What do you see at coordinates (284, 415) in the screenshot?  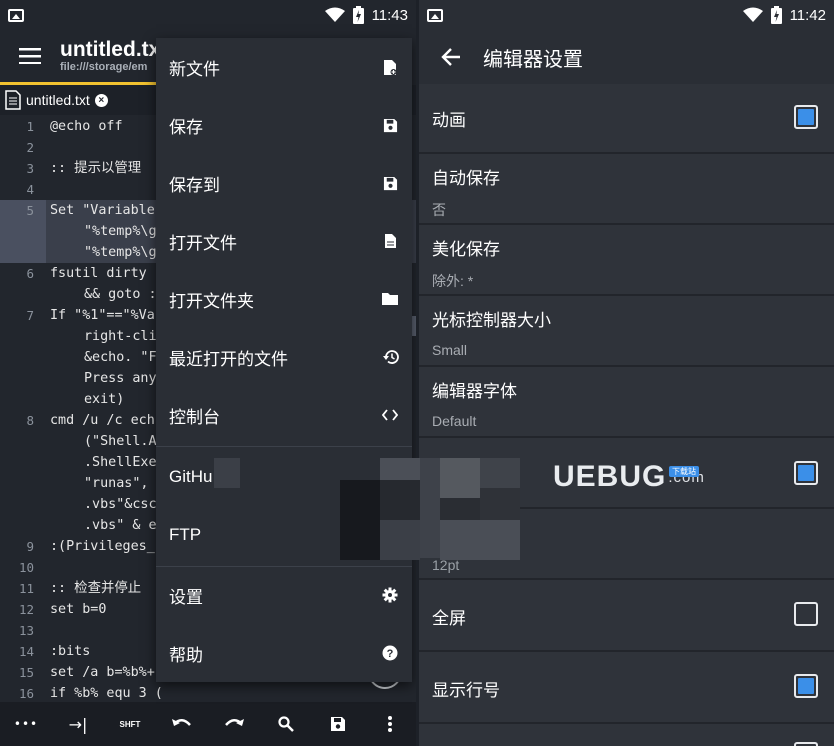 I see `menu-item-console: 控制台` at bounding box center [284, 415].